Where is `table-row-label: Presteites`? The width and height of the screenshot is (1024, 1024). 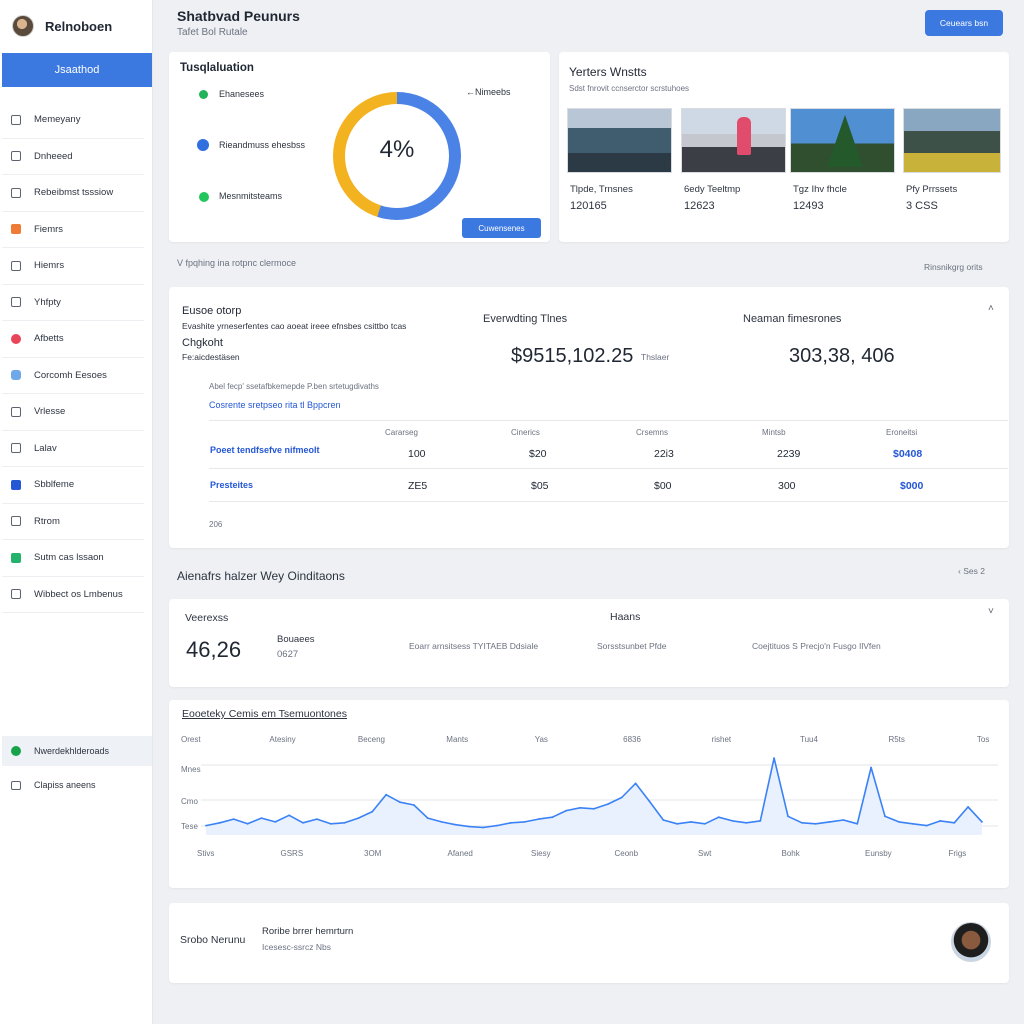 table-row-label: Presteites is located at coordinates (231, 485).